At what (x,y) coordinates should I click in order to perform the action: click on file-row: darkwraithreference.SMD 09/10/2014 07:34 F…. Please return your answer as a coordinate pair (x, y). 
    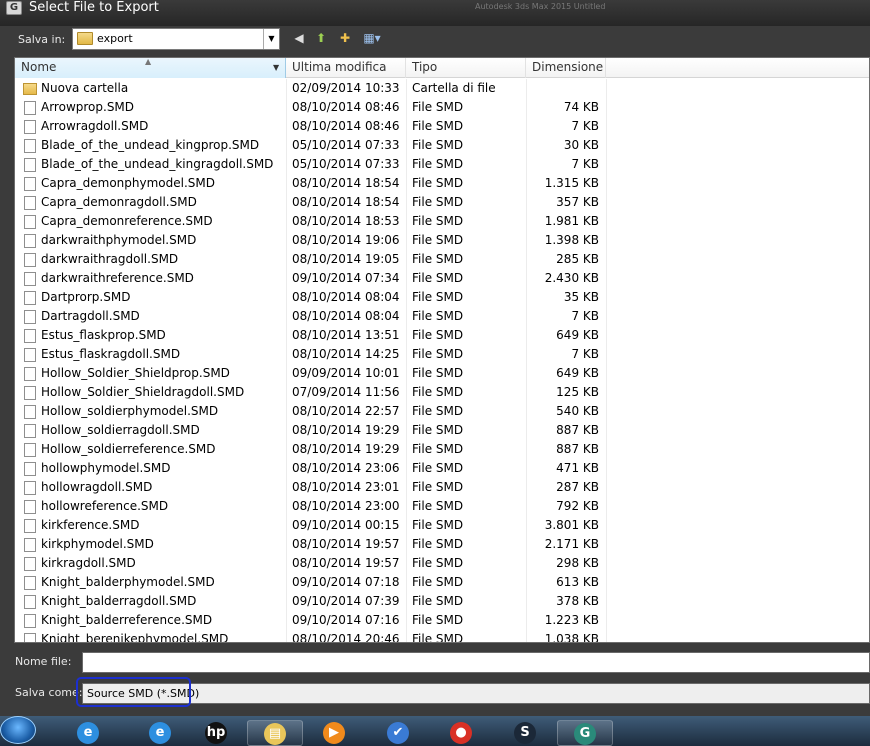
    Looking at the image, I should click on (442, 278).